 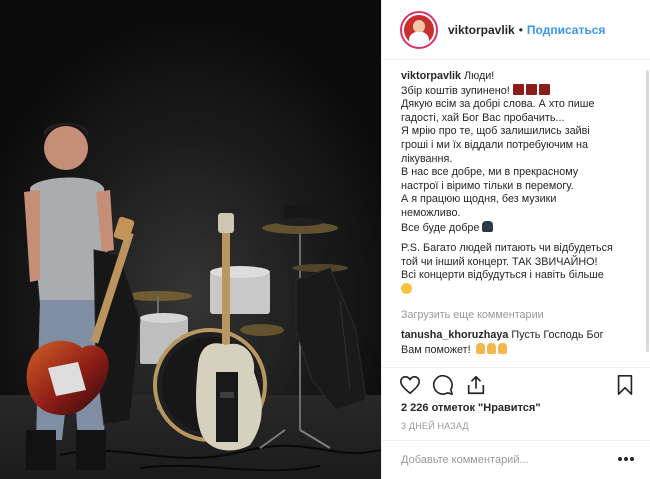 I want to click on share-icon, so click(x=476, y=385).